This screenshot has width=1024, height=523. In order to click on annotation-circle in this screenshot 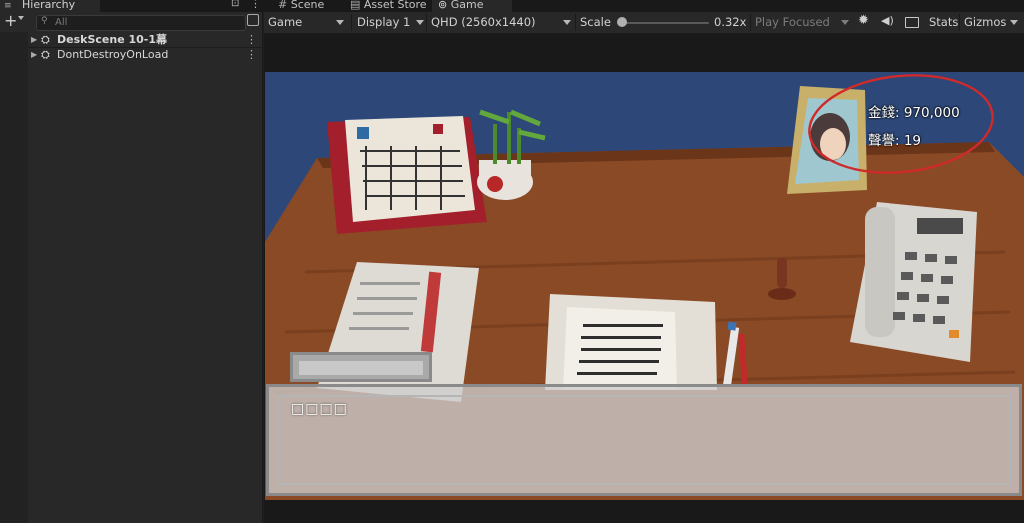, I will do `click(901, 124)`.